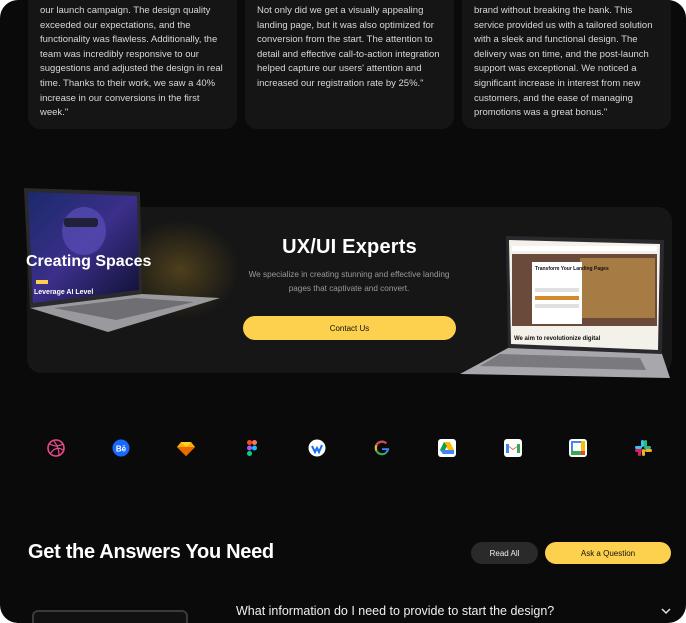  Describe the element at coordinates (608, 553) in the screenshot. I see `ask-question-button: Ask a Question` at that location.